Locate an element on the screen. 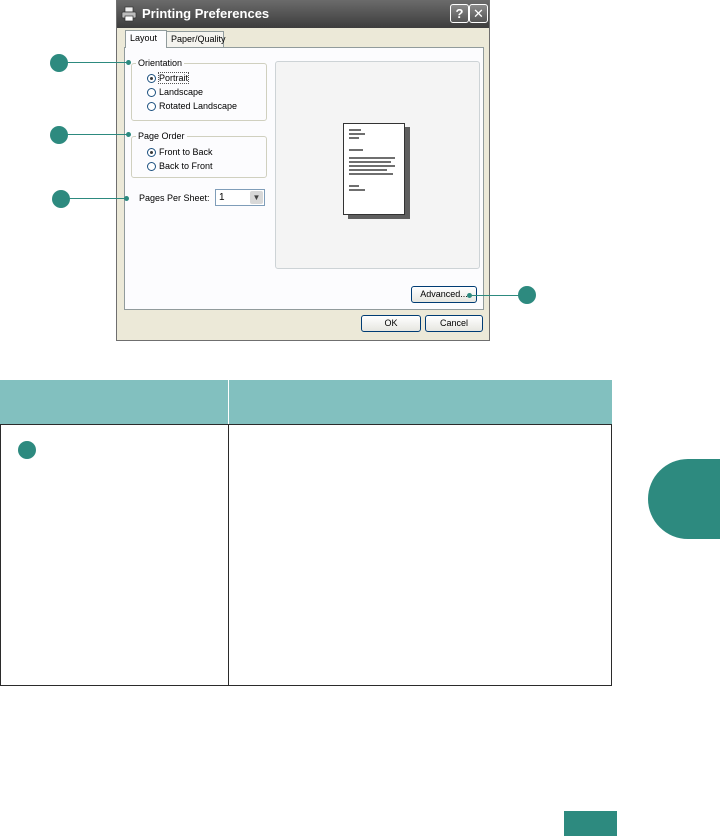 The width and height of the screenshot is (720, 839). callout-dot-page-order is located at coordinates (128, 134).